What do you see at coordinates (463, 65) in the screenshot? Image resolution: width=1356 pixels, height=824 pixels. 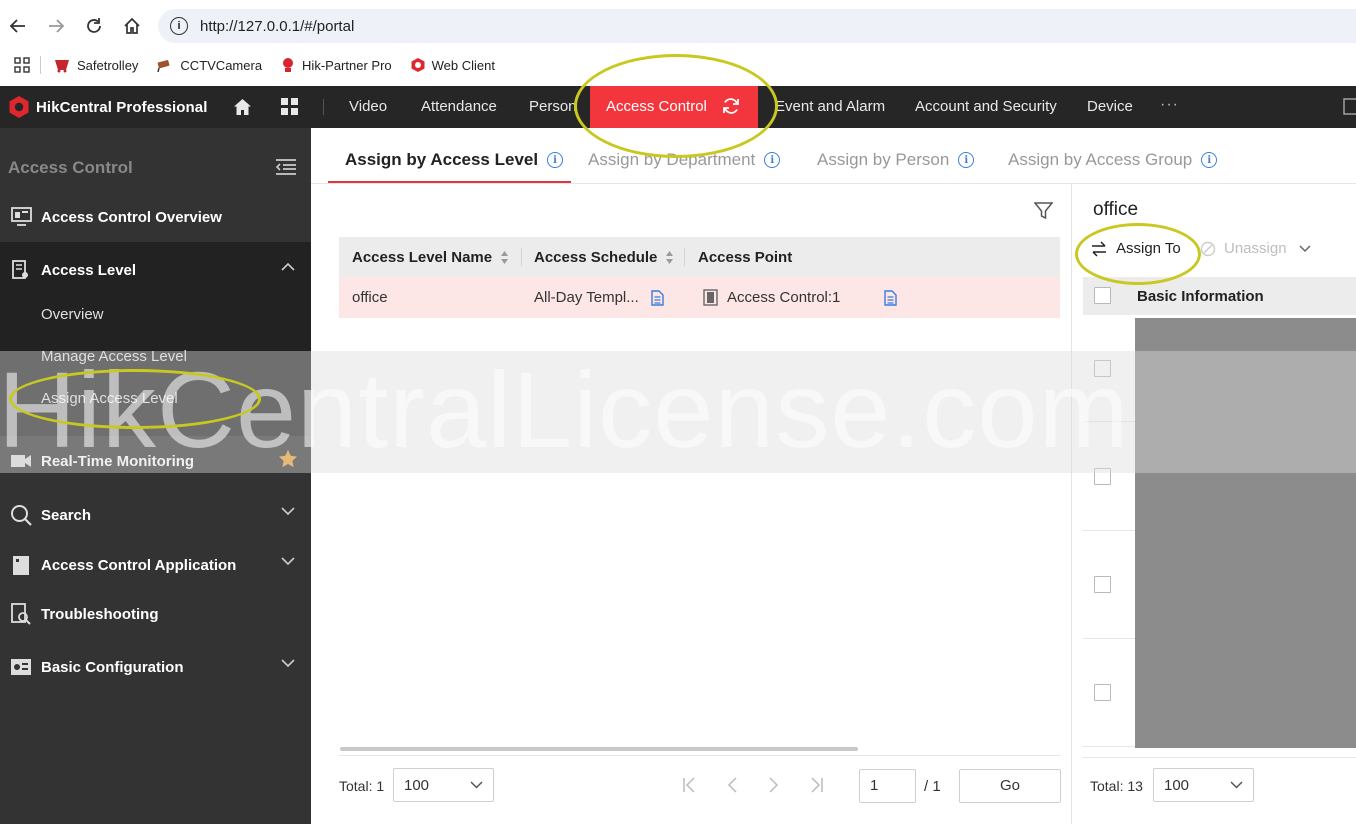 I see `bookmark-label: Web Client` at bounding box center [463, 65].